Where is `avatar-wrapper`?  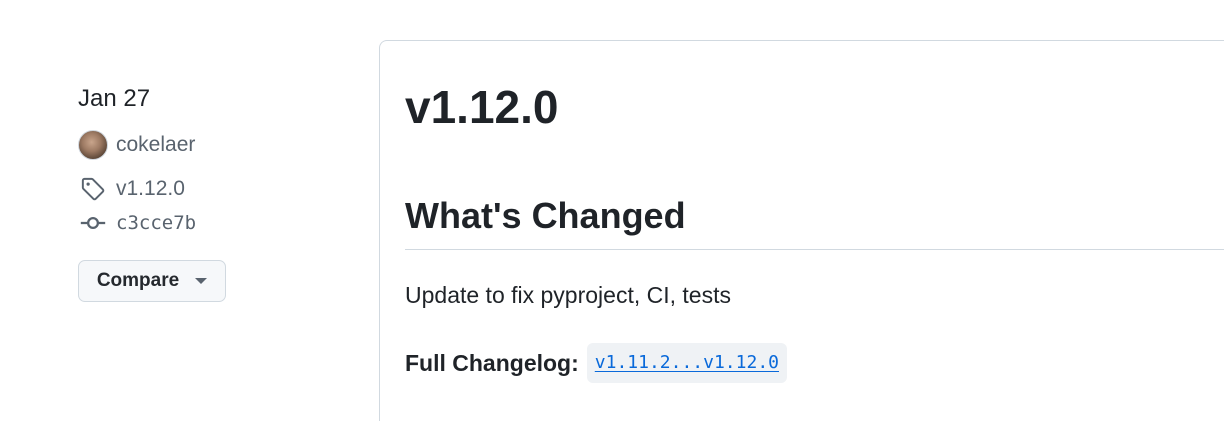 avatar-wrapper is located at coordinates (93, 145).